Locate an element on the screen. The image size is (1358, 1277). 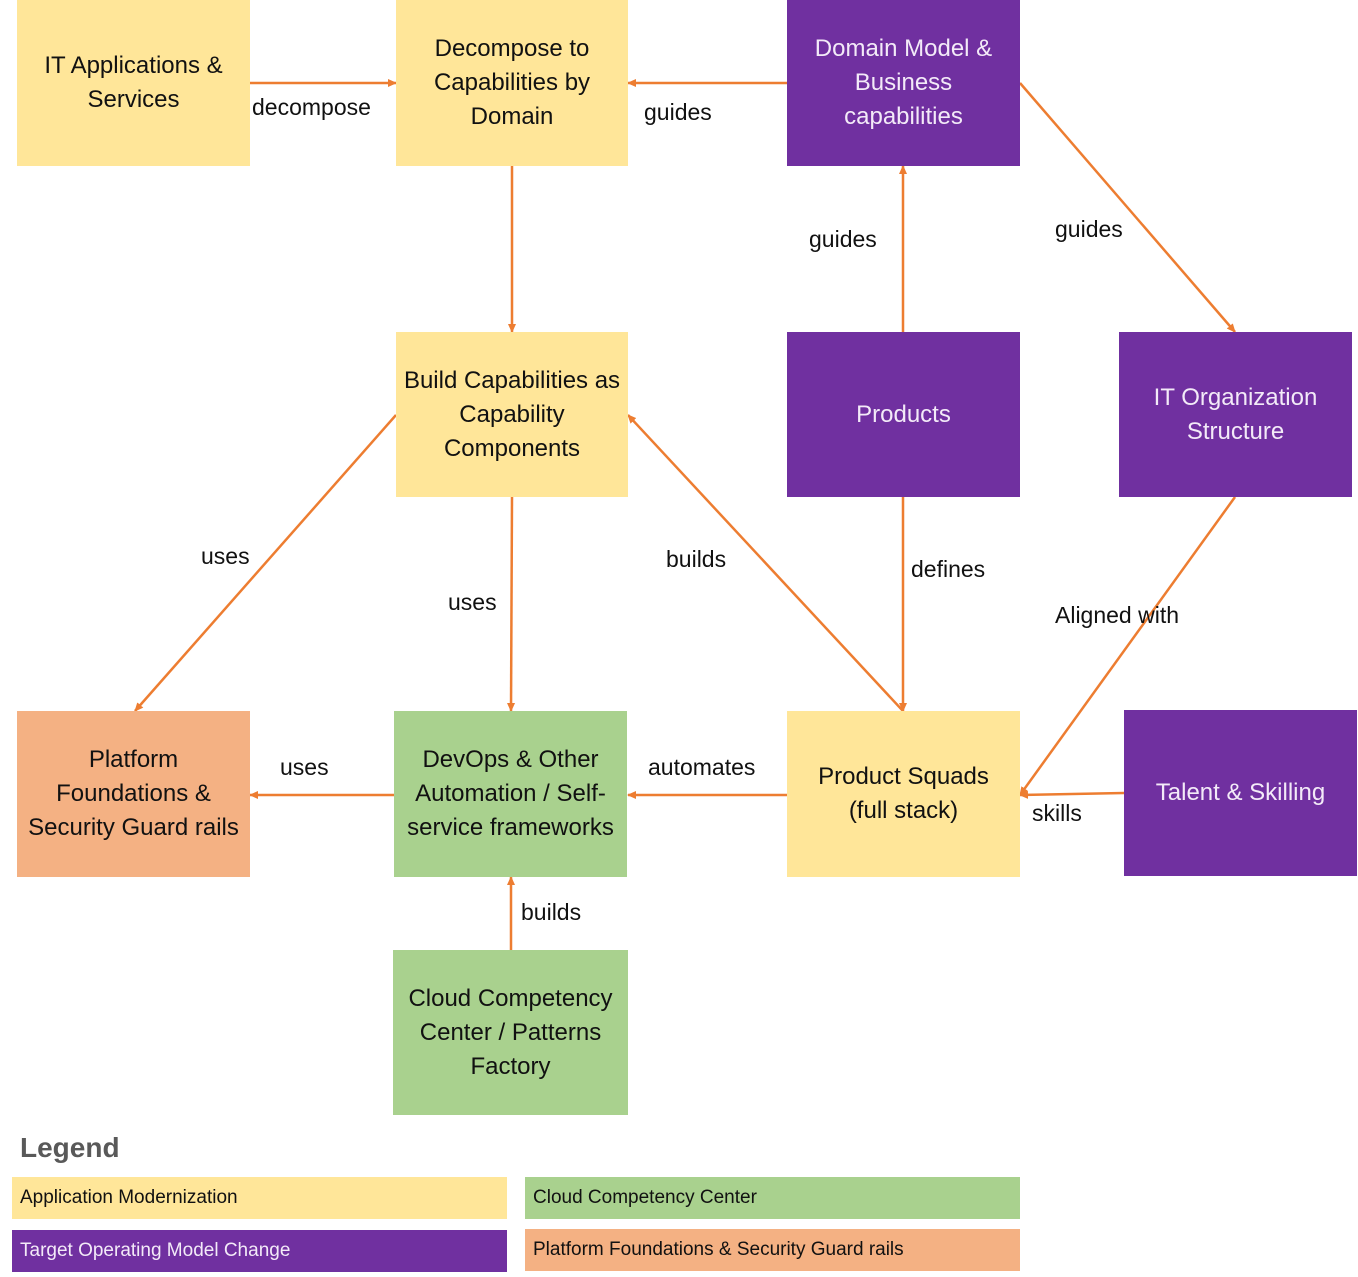
edge-label-defines: defines is located at coordinates (948, 569).